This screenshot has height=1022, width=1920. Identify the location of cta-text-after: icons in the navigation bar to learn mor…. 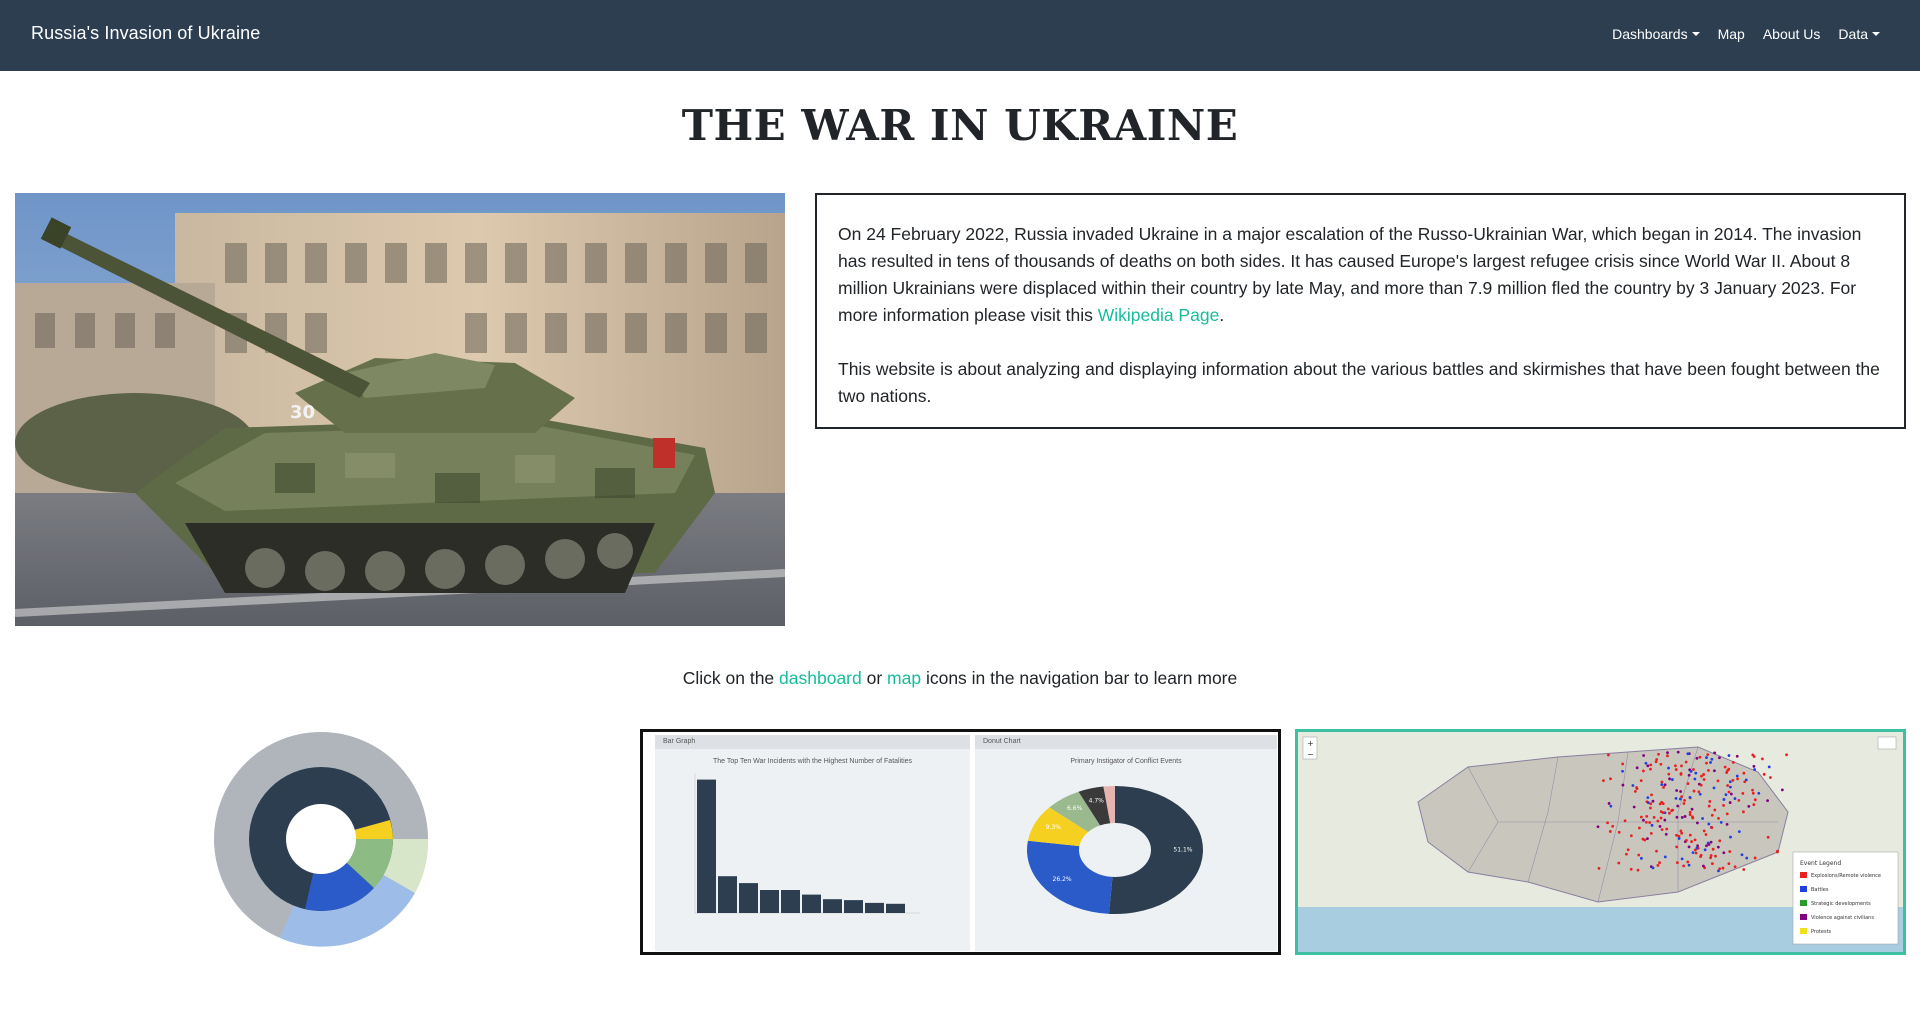
(1079, 678).